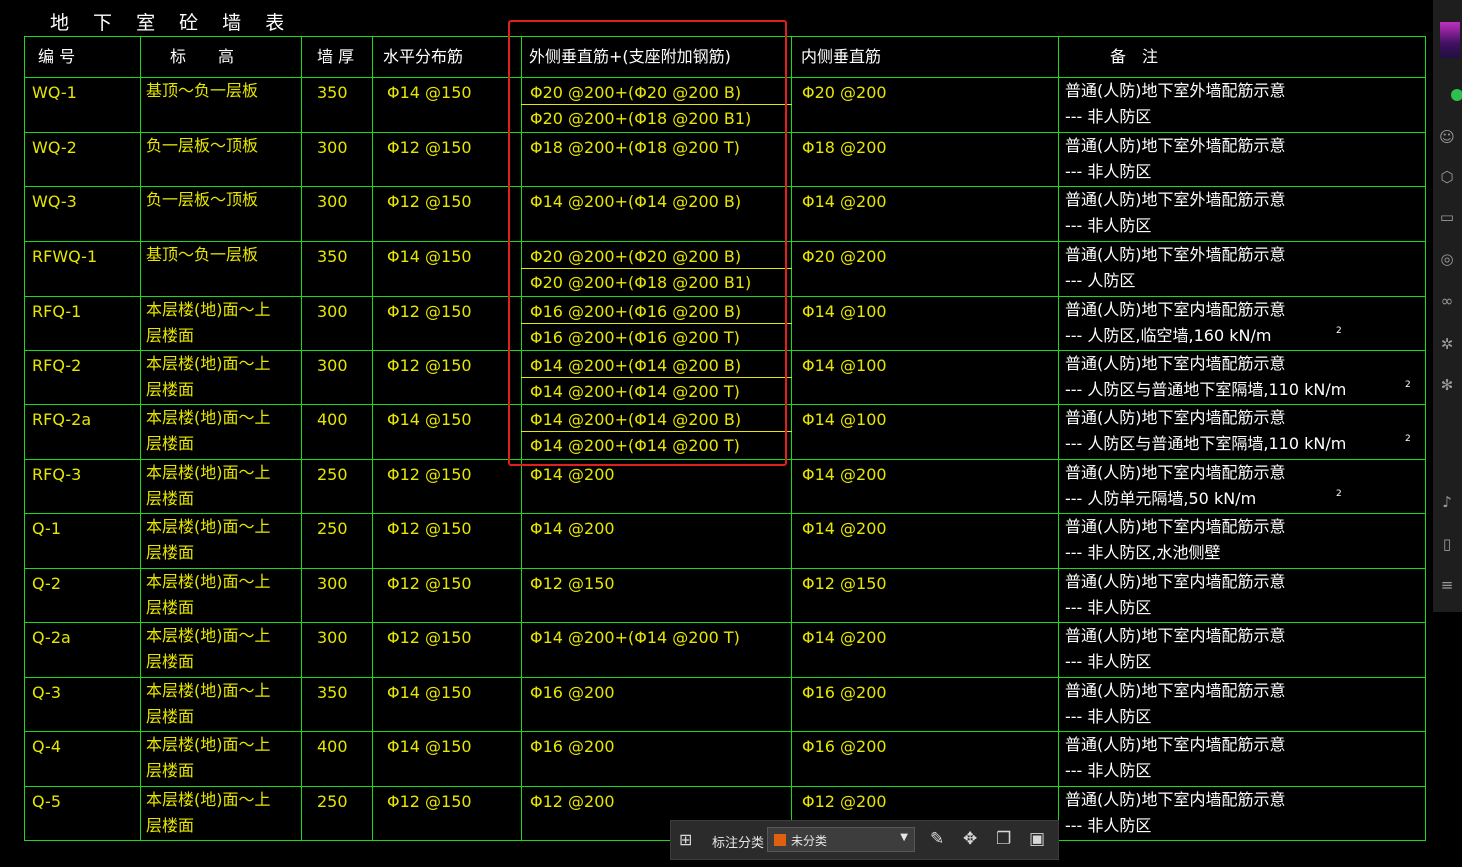  What do you see at coordinates (54, 201) in the screenshot?
I see `wall-id: WQ-3` at bounding box center [54, 201].